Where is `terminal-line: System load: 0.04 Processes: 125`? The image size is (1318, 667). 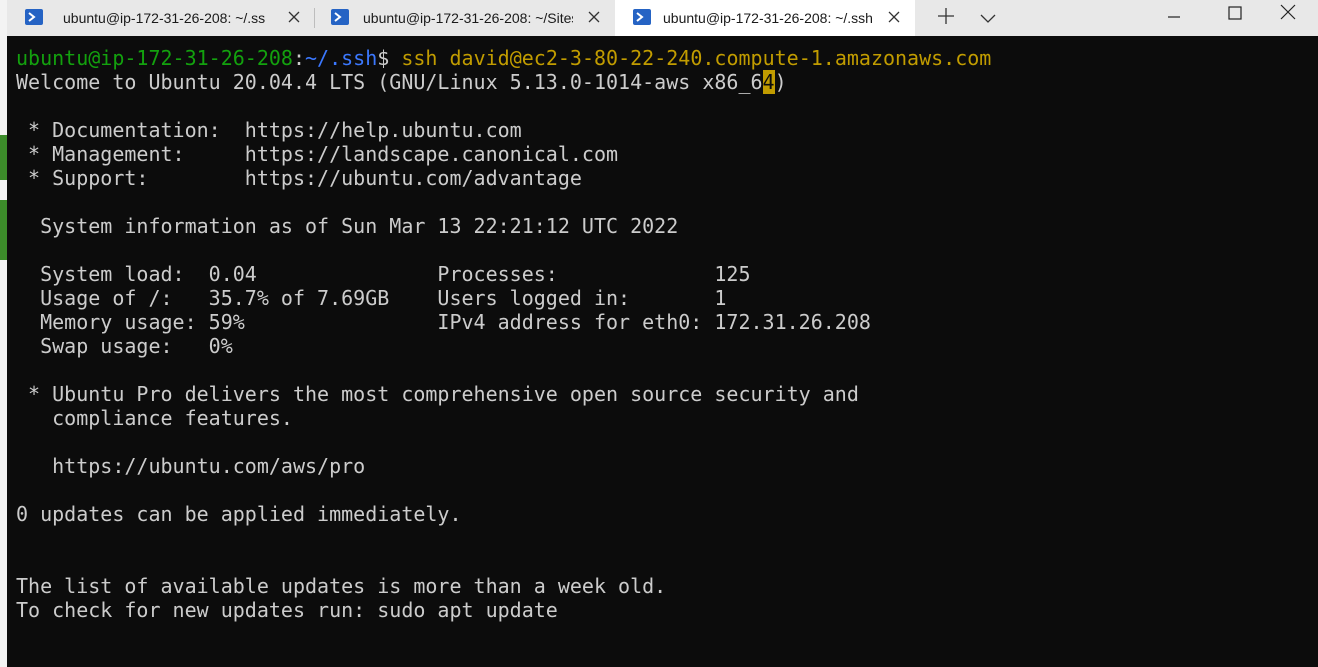 terminal-line: System load: 0.04 Processes: 125 is located at coordinates (383, 274).